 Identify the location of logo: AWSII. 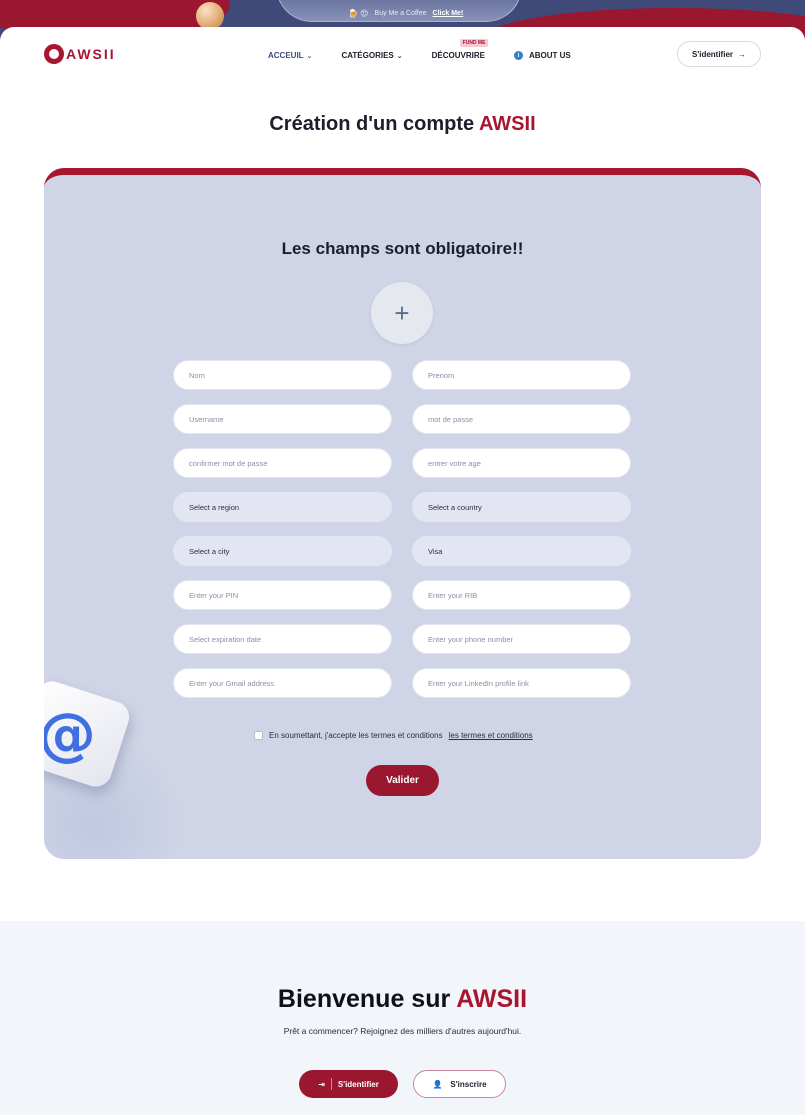
(91, 54).